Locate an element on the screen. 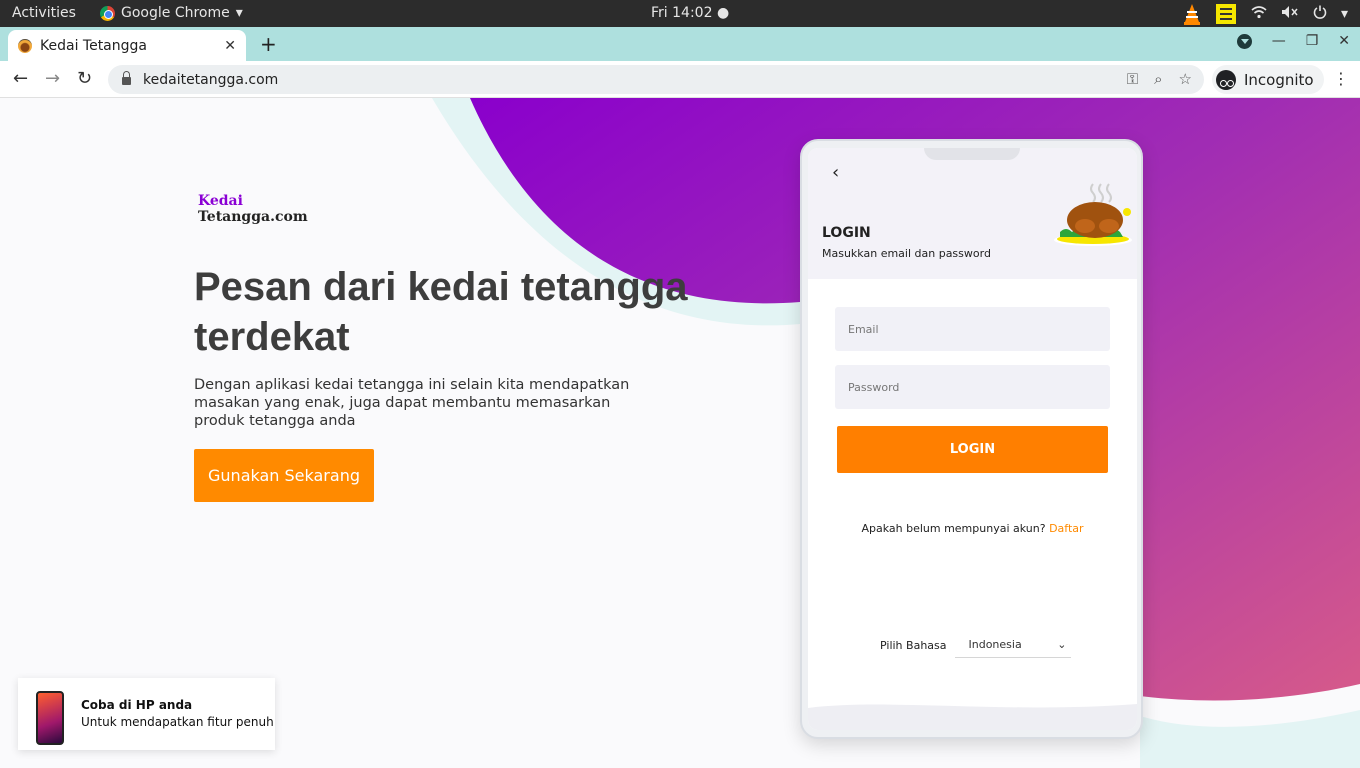  restore-icon: ❐ is located at coordinates (1312, 41).